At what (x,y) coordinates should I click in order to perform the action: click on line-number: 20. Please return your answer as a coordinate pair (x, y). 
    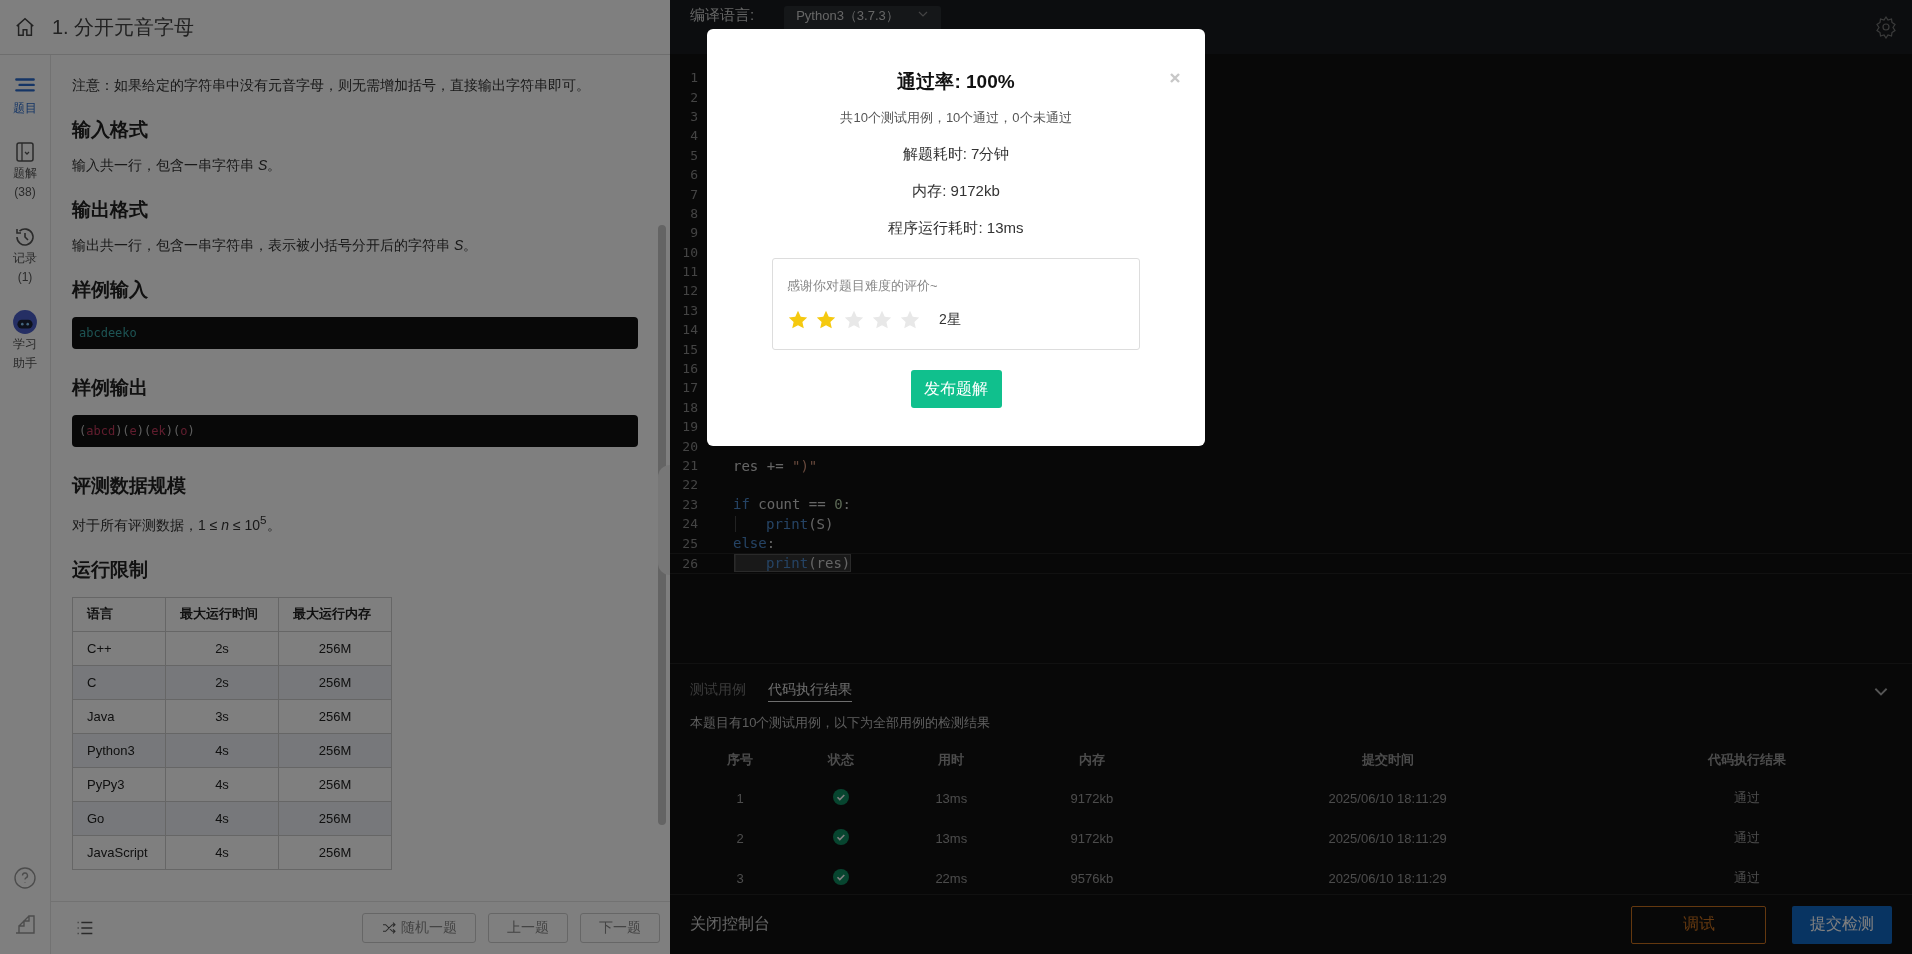
    Looking at the image, I should click on (689, 446).